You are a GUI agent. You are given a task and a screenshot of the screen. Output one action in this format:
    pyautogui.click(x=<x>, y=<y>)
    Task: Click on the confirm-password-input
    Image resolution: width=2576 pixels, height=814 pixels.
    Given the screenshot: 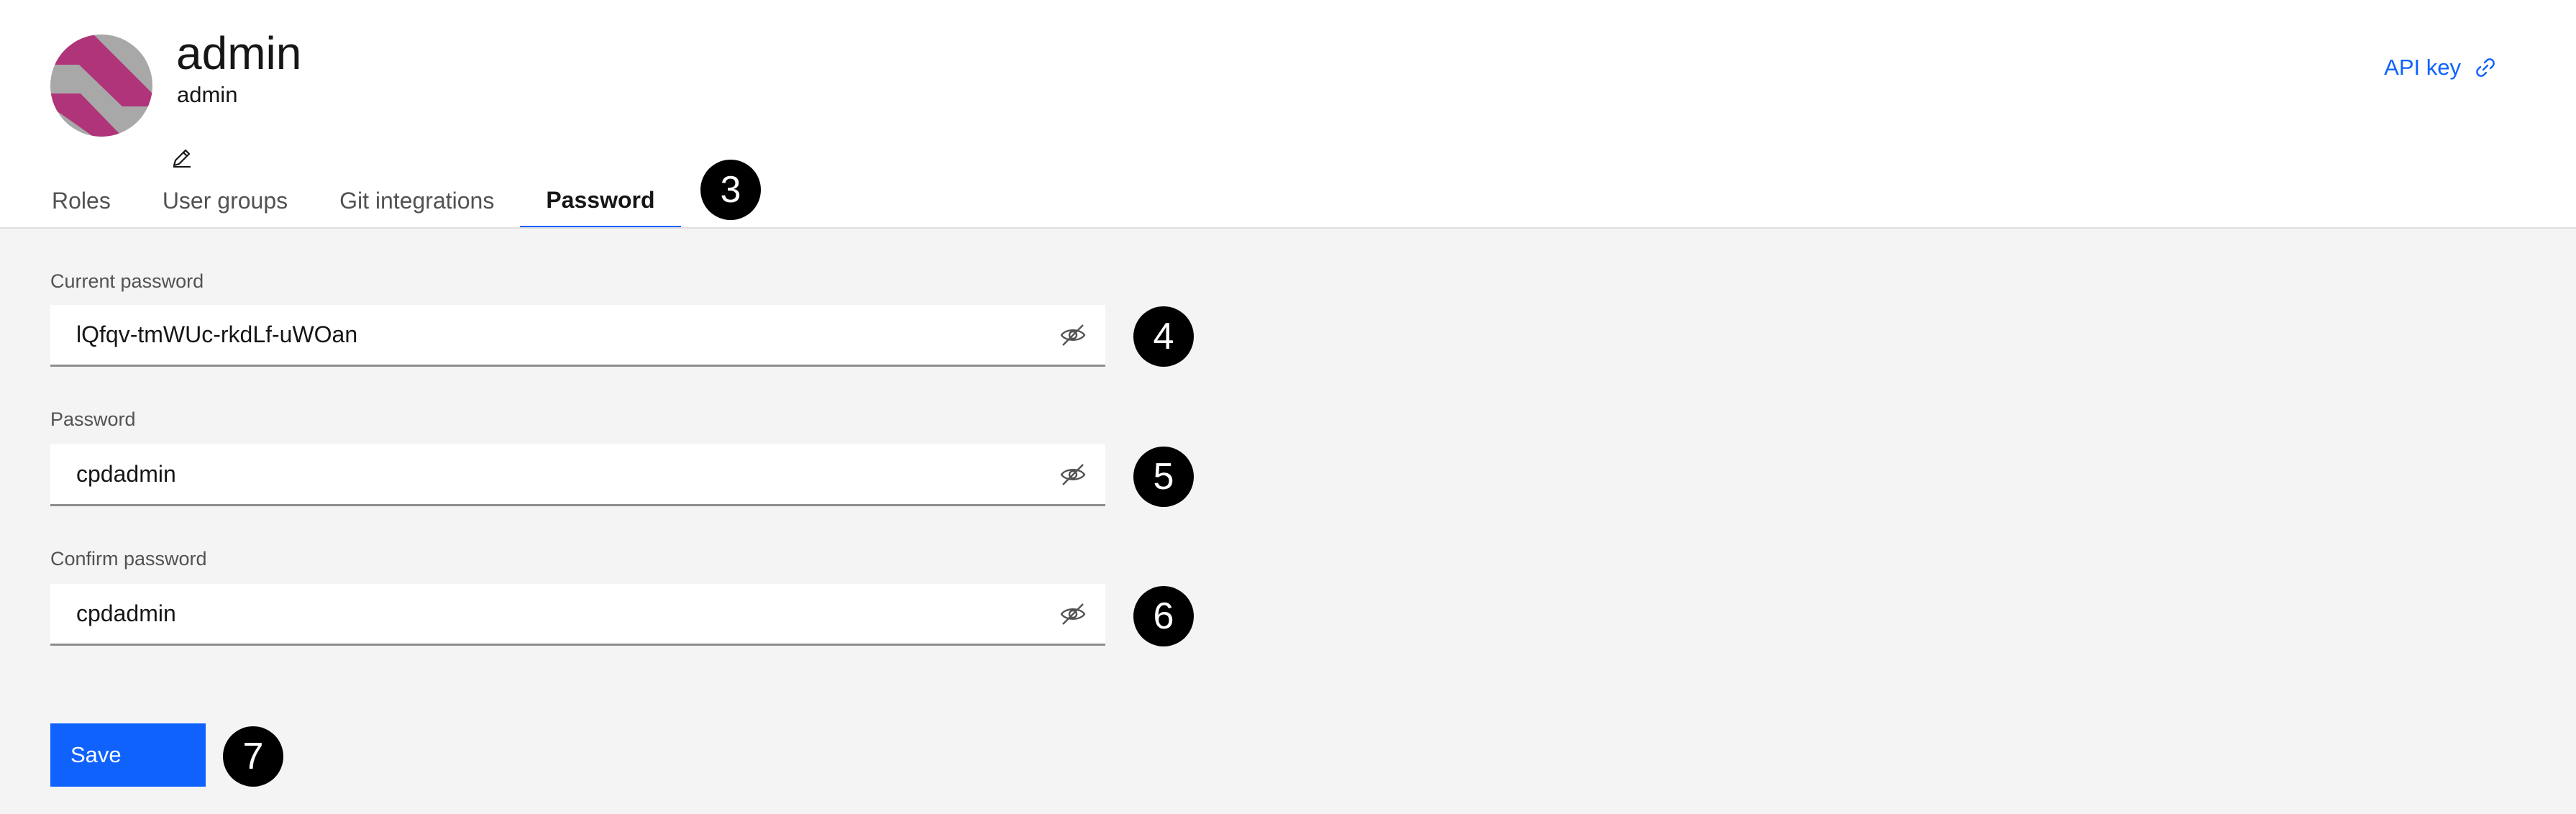 What is the action you would take?
    pyautogui.click(x=554, y=614)
    